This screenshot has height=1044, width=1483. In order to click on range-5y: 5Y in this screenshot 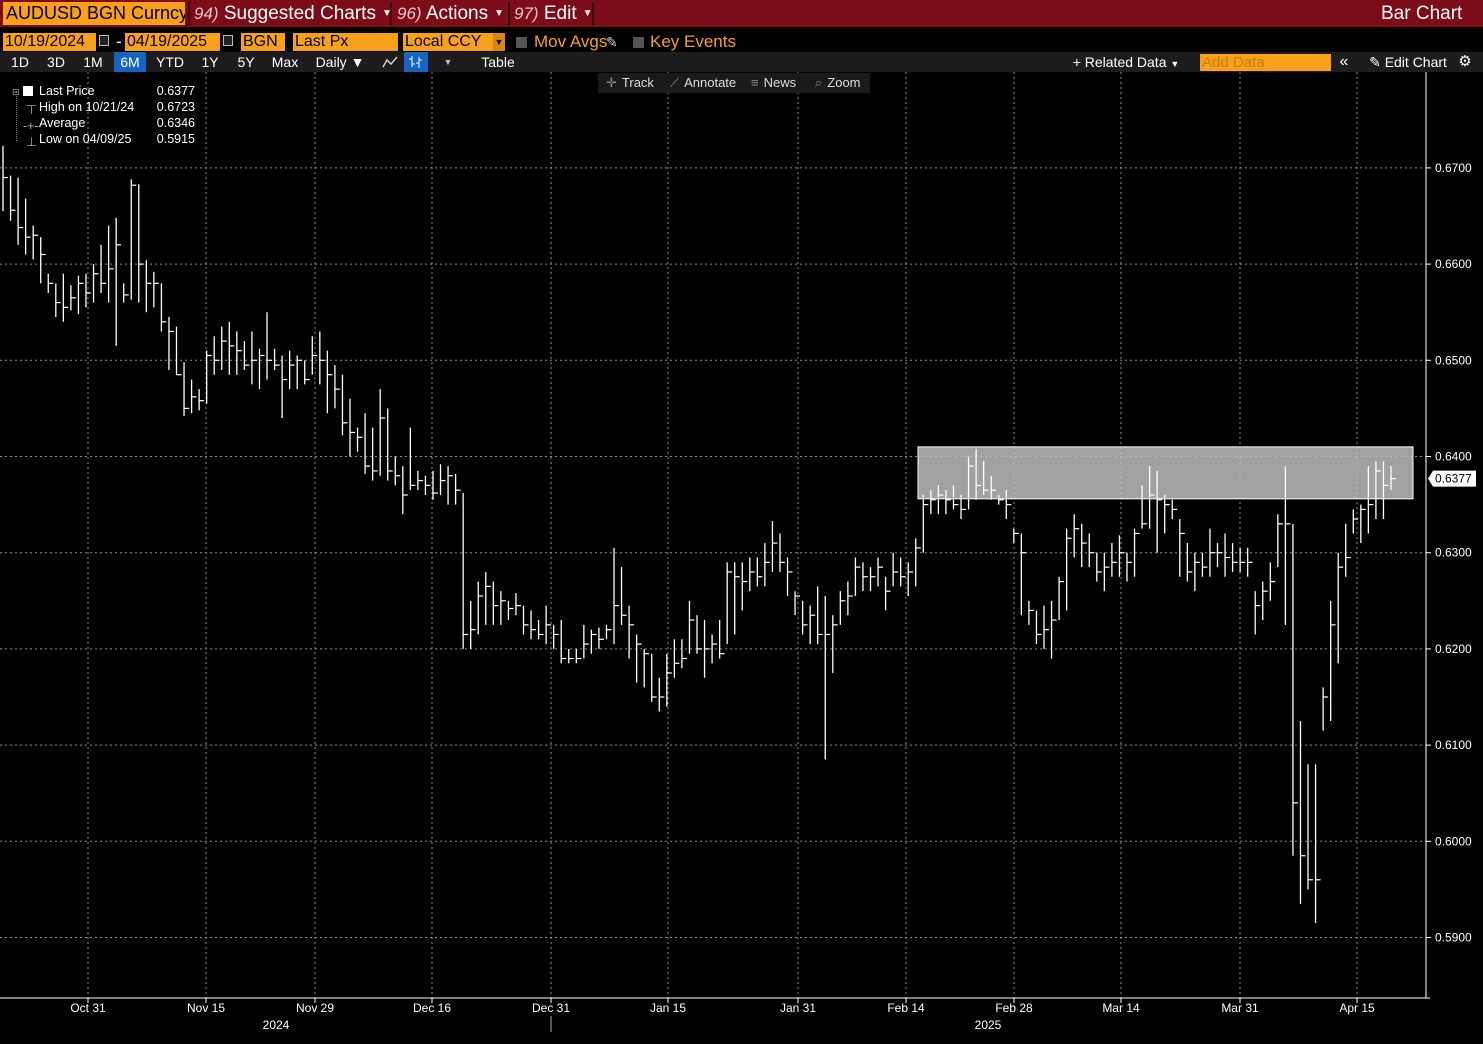, I will do `click(246, 62)`.